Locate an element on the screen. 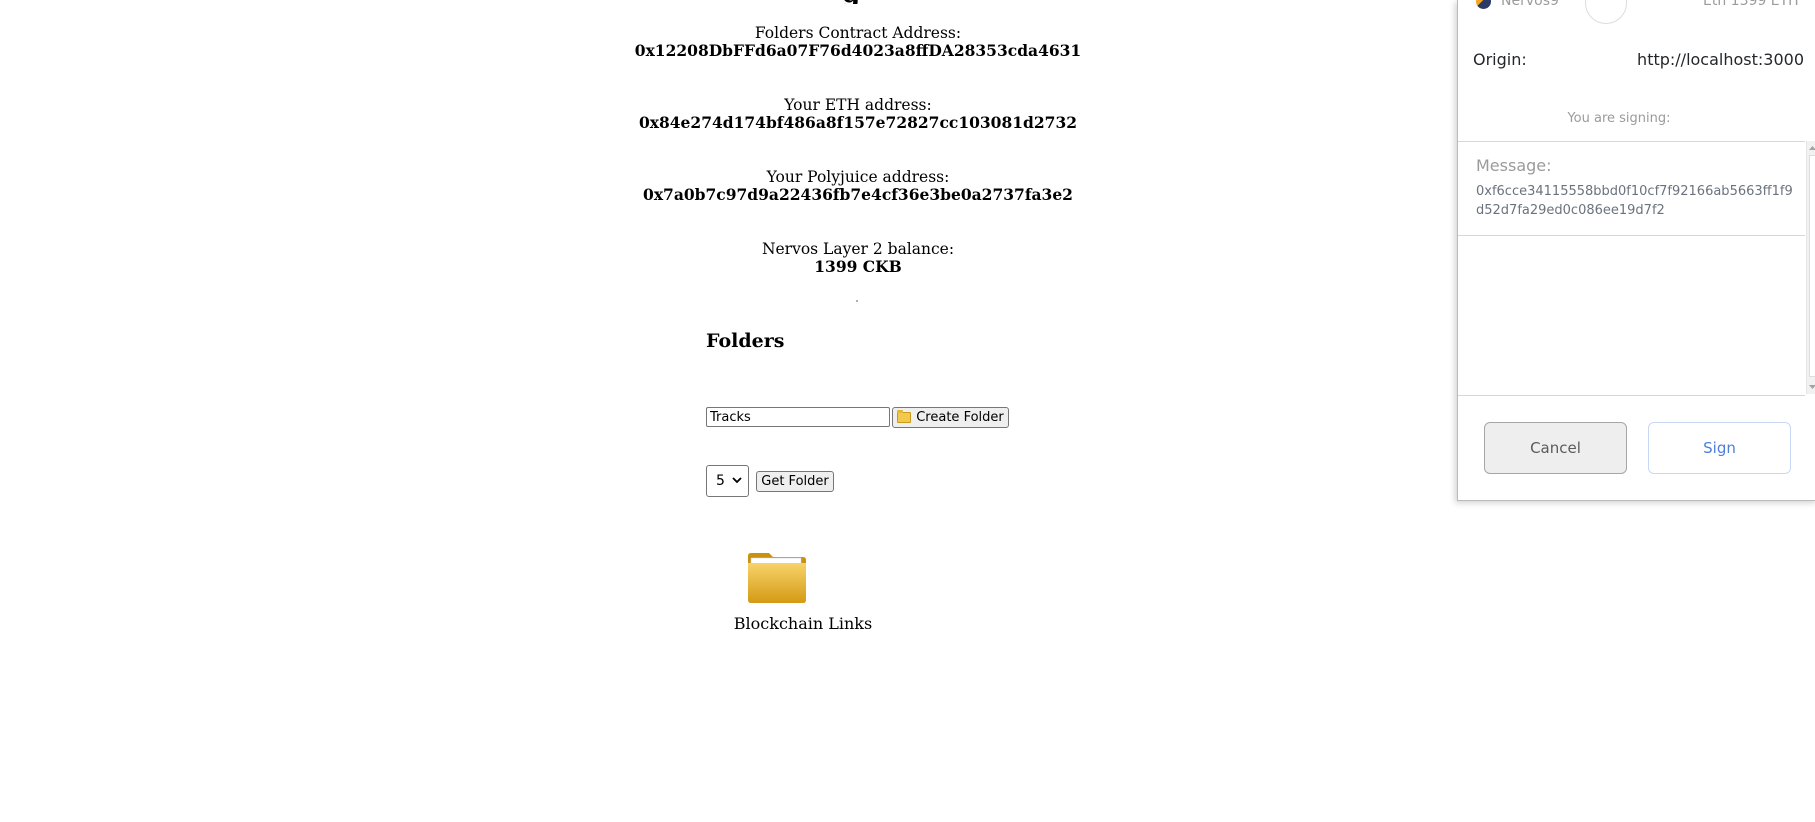  folder-id-select-value: 5 is located at coordinates (720, 481).